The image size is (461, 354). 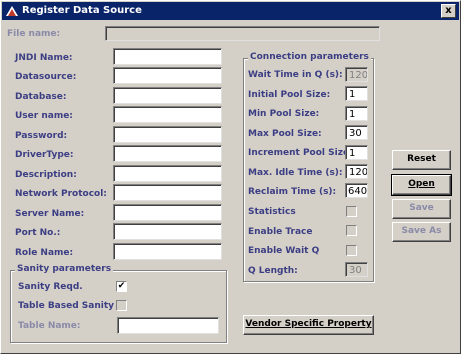 What do you see at coordinates (82, 10) in the screenshot?
I see `window-title: Register Data Source` at bounding box center [82, 10].